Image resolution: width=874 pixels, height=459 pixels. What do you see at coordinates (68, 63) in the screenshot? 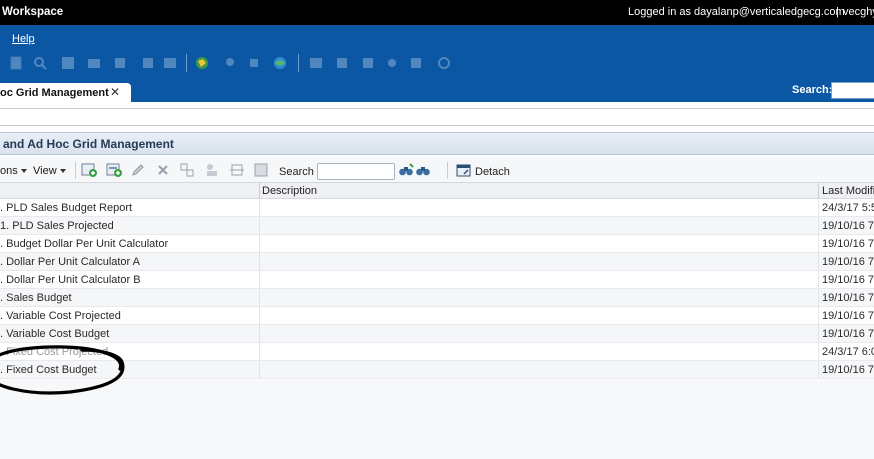
I see `save-icon` at bounding box center [68, 63].